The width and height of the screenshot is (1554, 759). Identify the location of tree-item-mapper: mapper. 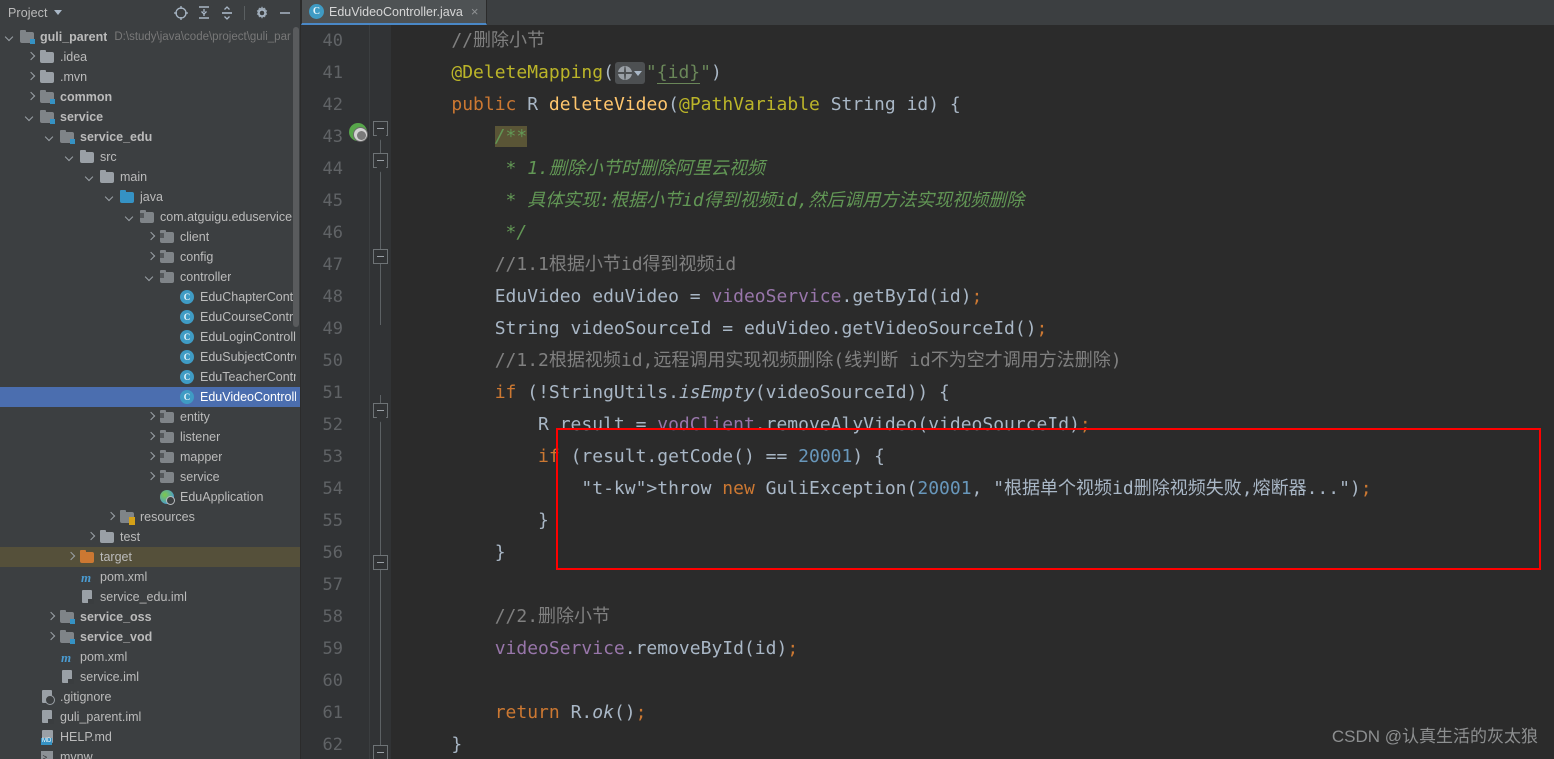
(150, 457).